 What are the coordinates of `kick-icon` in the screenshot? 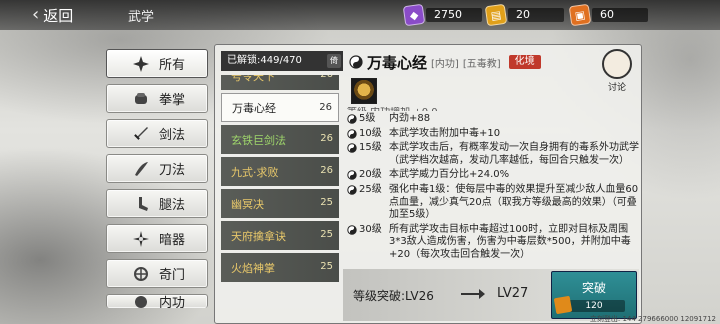 It's located at (141, 204).